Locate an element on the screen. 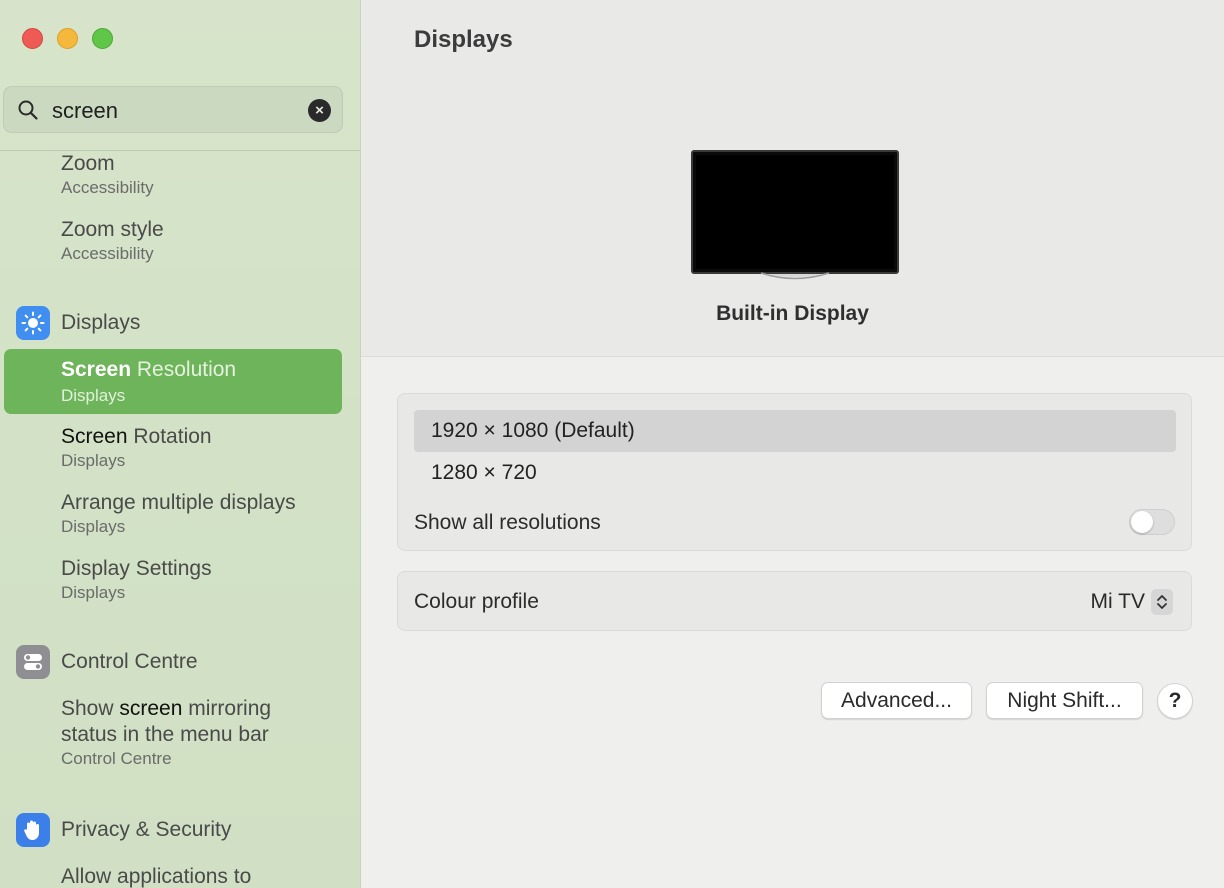 This screenshot has width=1224, height=888. category-label: Displays is located at coordinates (101, 322).